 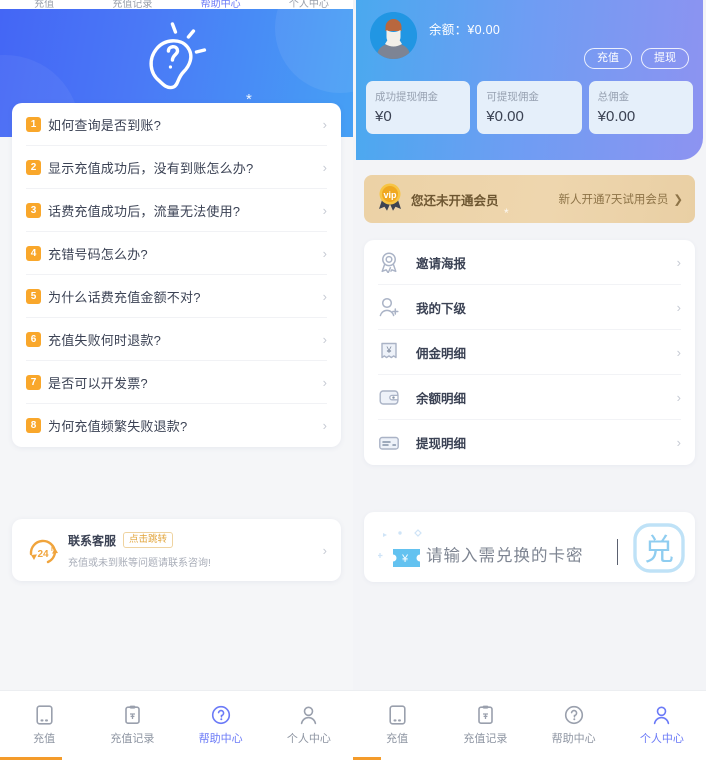 I want to click on faq-question-text: 话费充值成功后，流量无法使用?, so click(x=144, y=211).